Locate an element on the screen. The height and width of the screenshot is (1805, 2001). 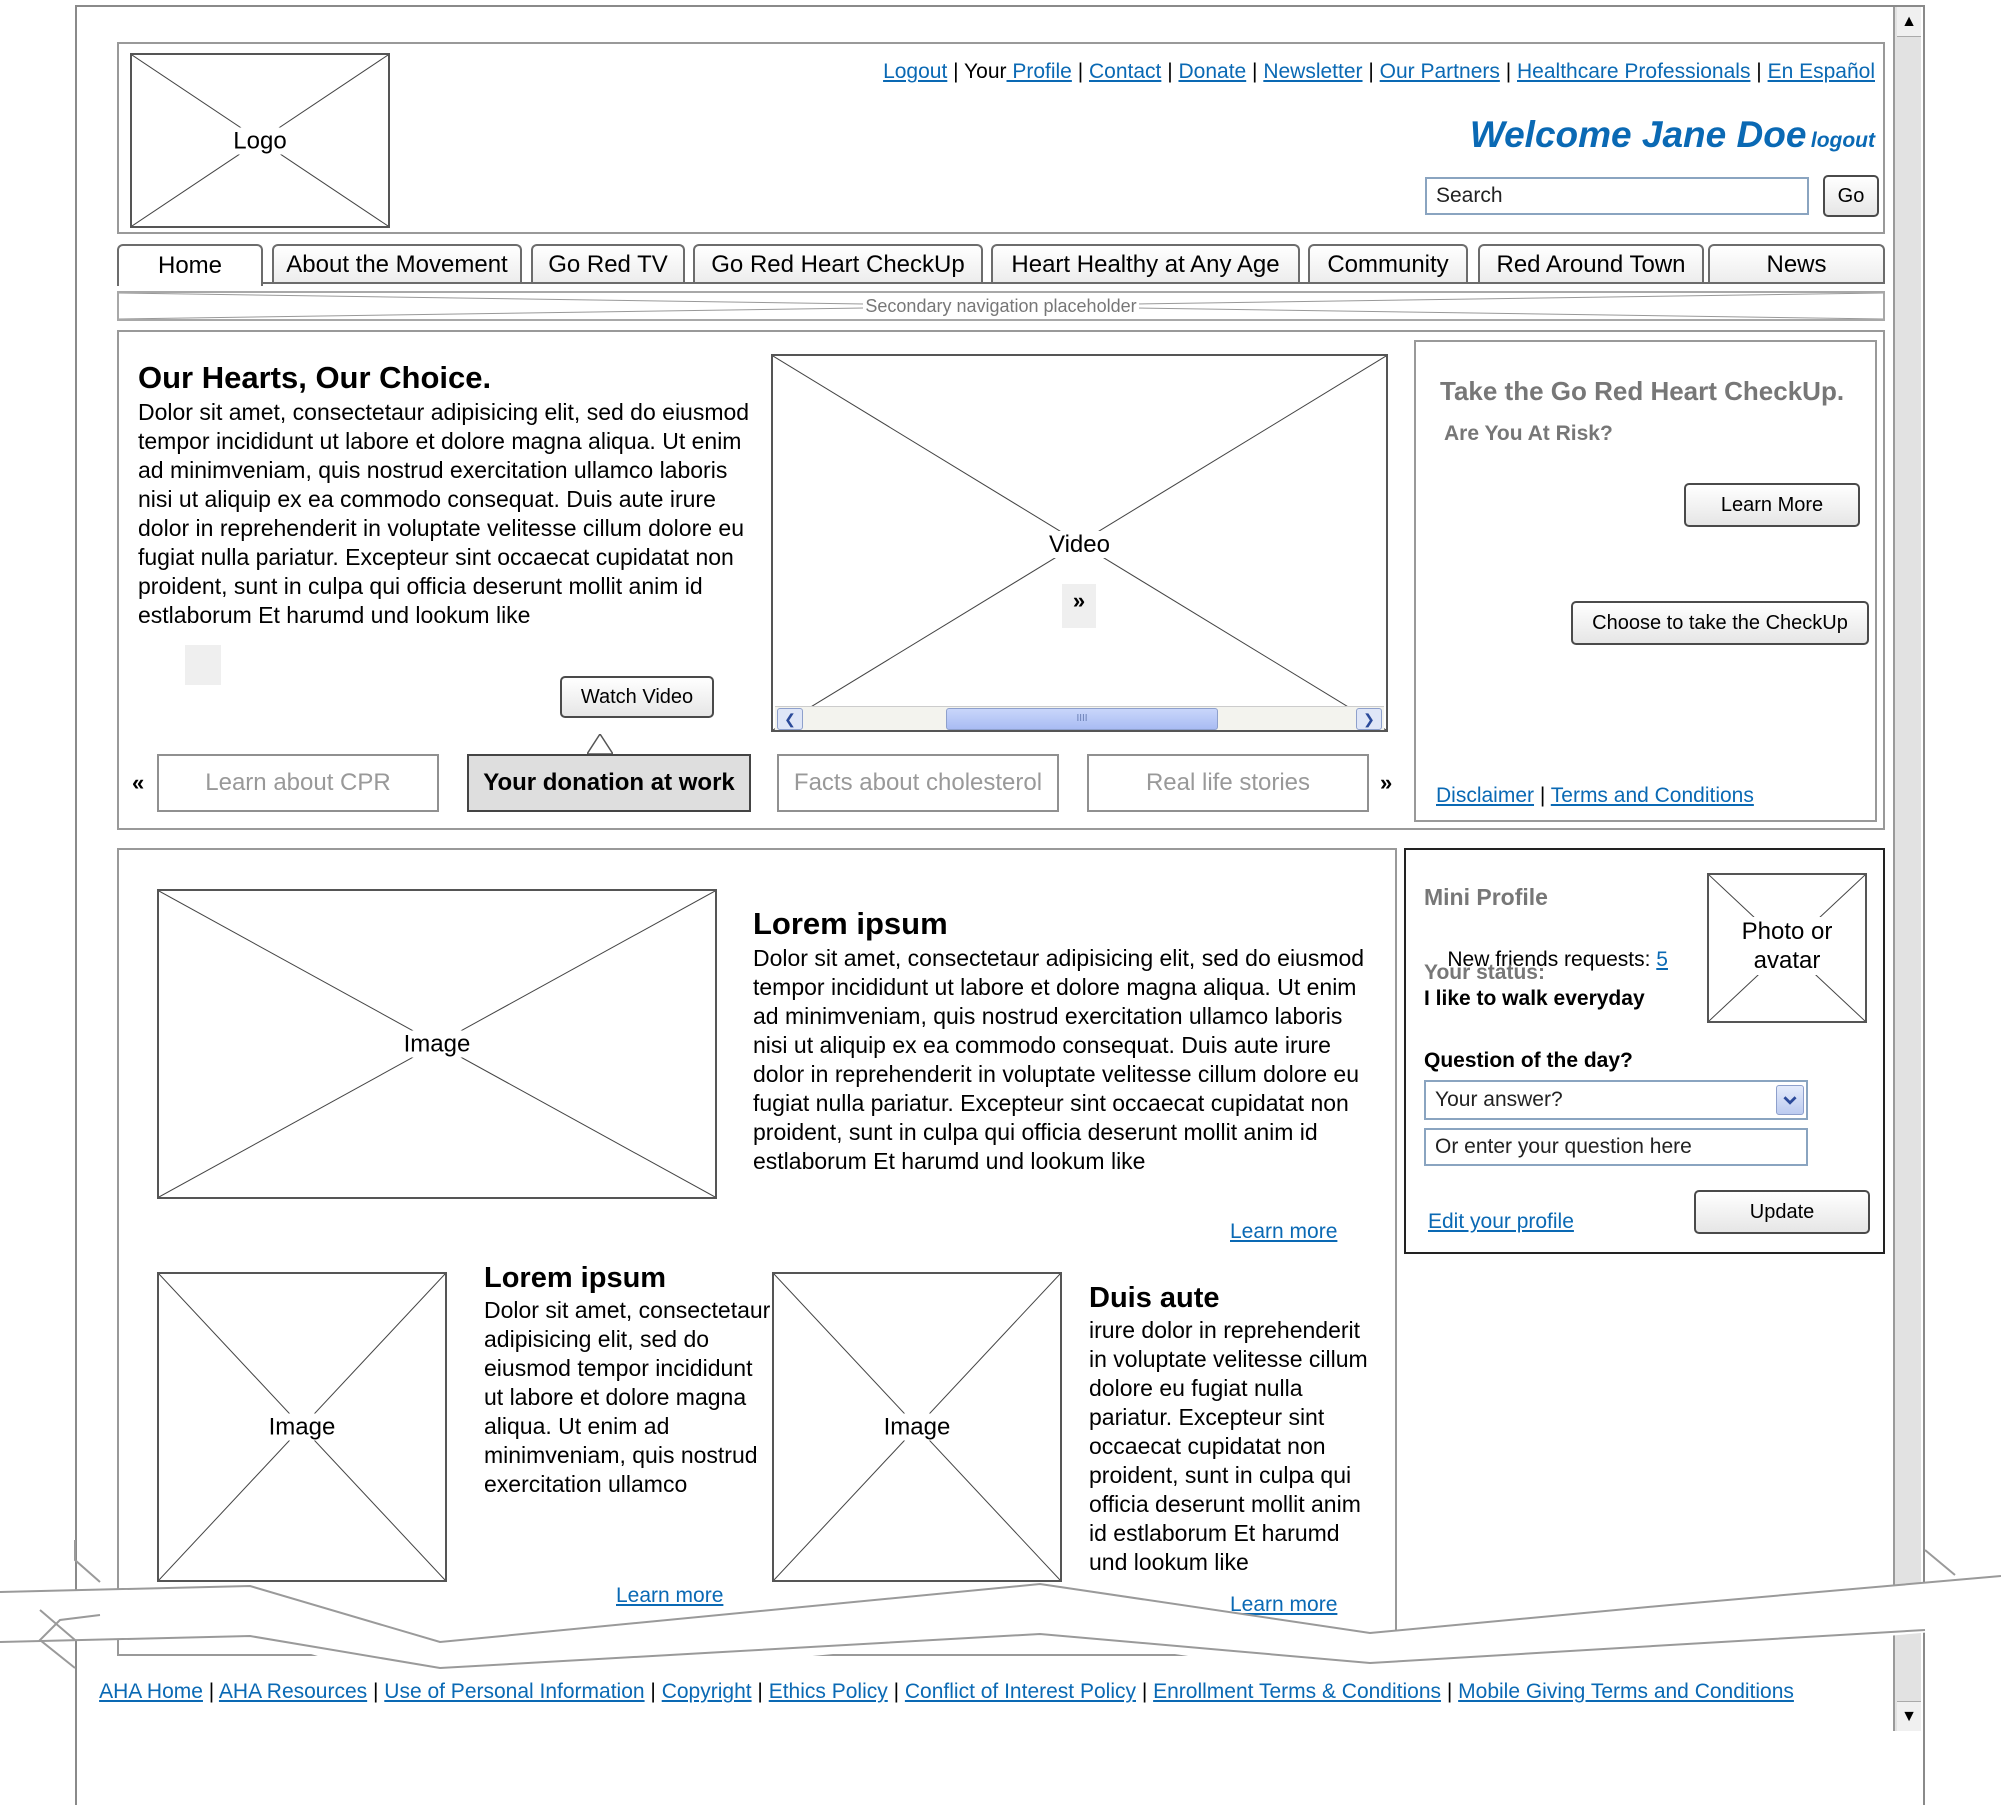
logo-placeholder: Logo is located at coordinates (260, 140).